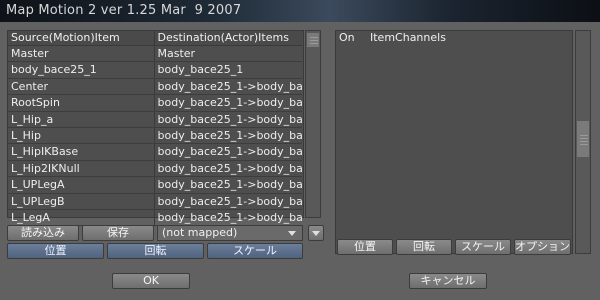 The width and height of the screenshot is (600, 300). What do you see at coordinates (81, 103) in the screenshot?
I see `source-item-cell: RootSpin` at bounding box center [81, 103].